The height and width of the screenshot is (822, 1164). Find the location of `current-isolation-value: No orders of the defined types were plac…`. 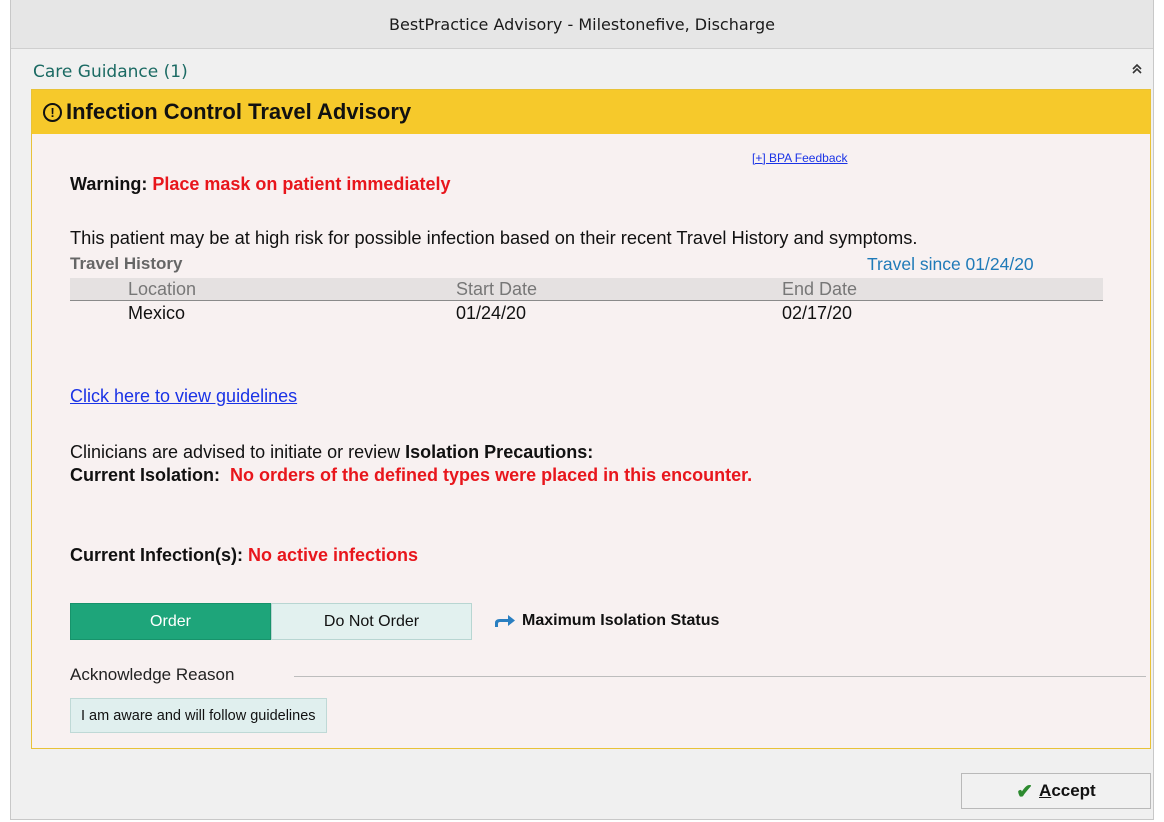

current-isolation-value: No orders of the defined types were plac… is located at coordinates (491, 475).